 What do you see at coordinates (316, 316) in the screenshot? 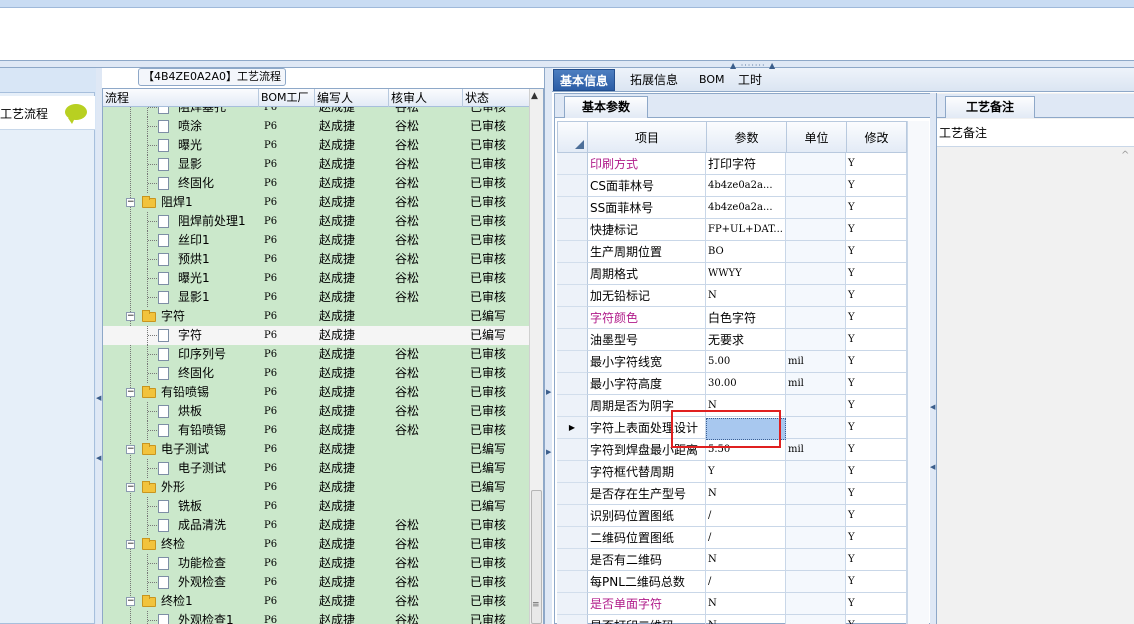
I see `tree-row: − 字符 P6 赵成捷 已编写` at bounding box center [316, 316].